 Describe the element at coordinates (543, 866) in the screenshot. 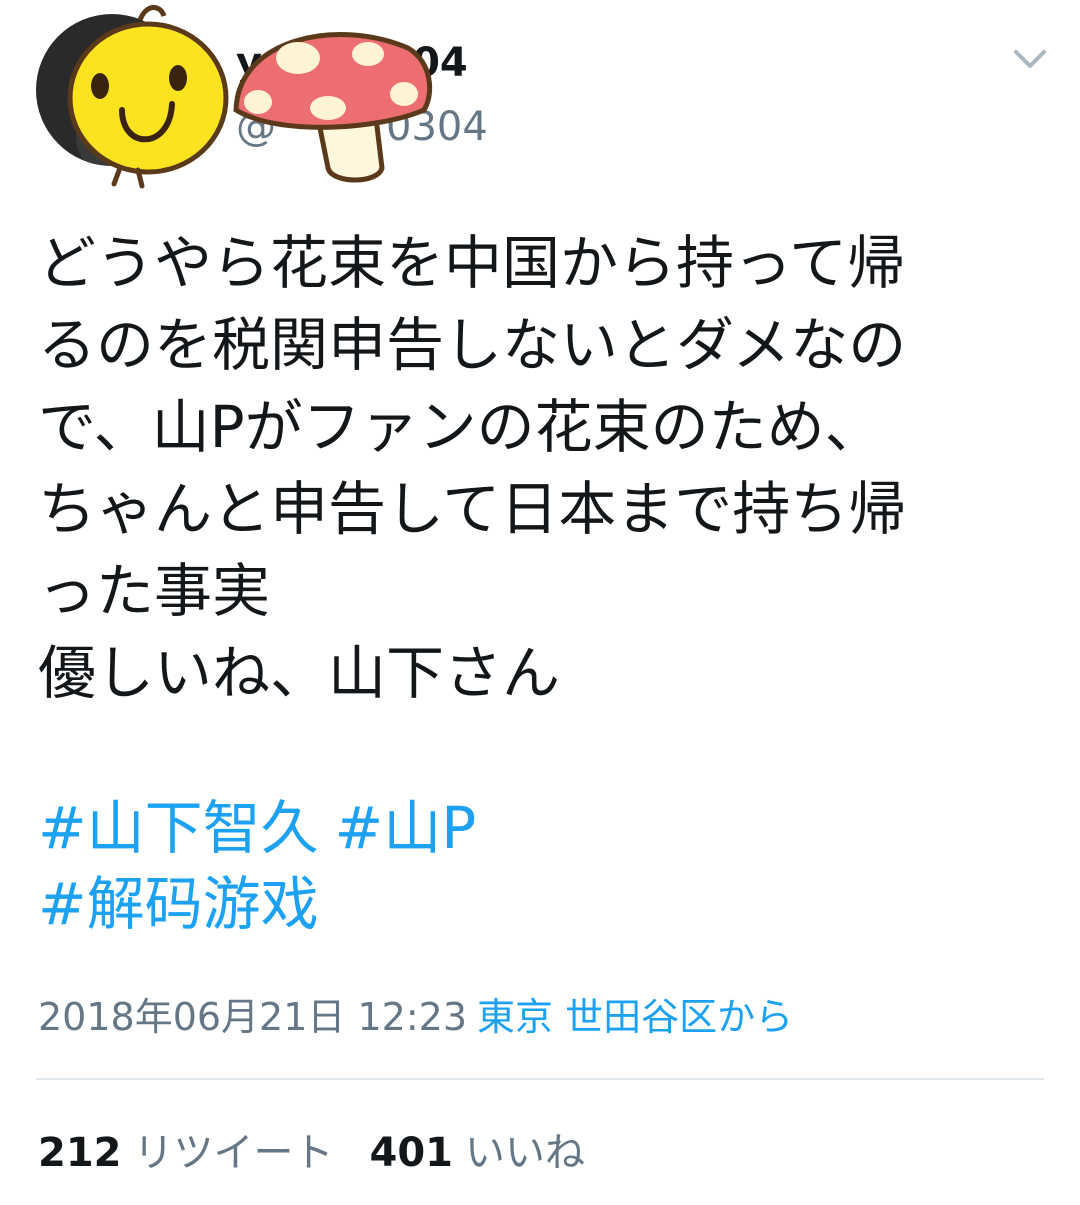

I see `hashtag-list: #山下智久 #山P #解码游戏` at that location.